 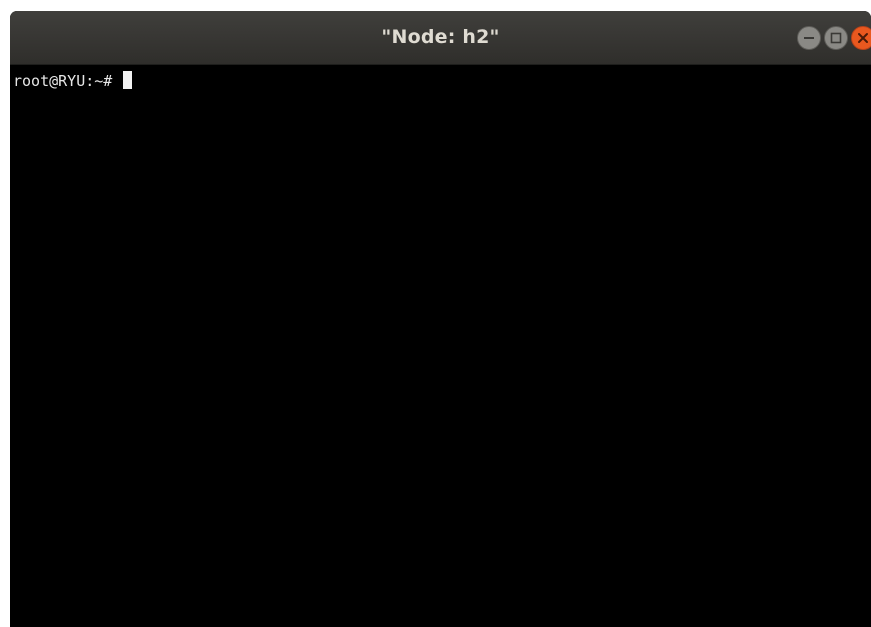 I want to click on close-button, so click(x=861, y=38).